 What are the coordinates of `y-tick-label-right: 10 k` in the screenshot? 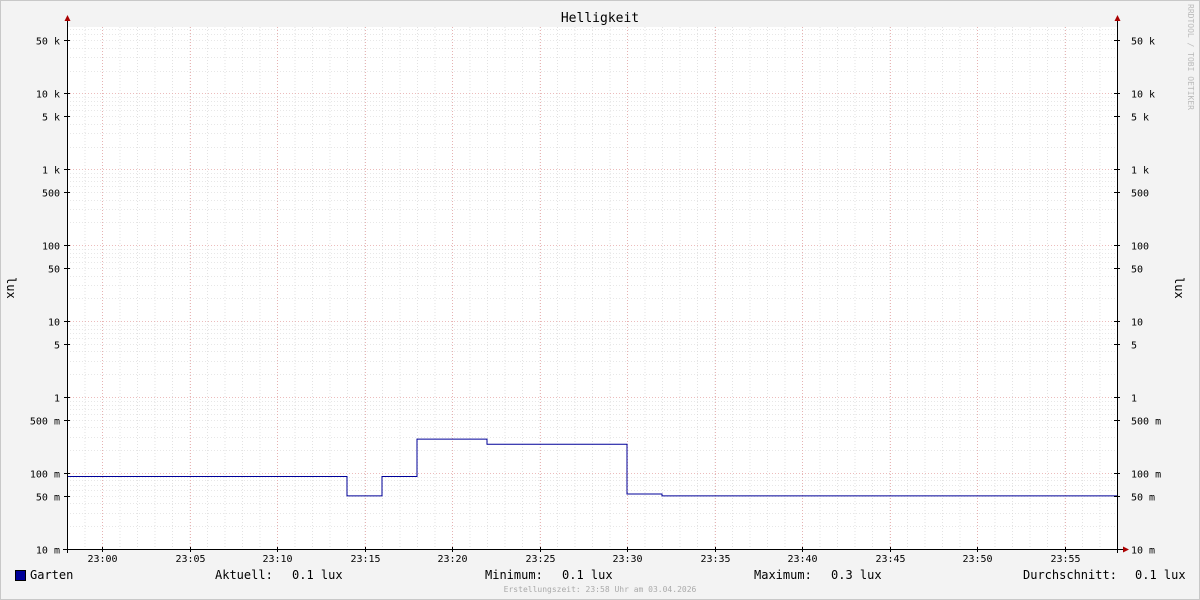 It's located at (1143, 95).